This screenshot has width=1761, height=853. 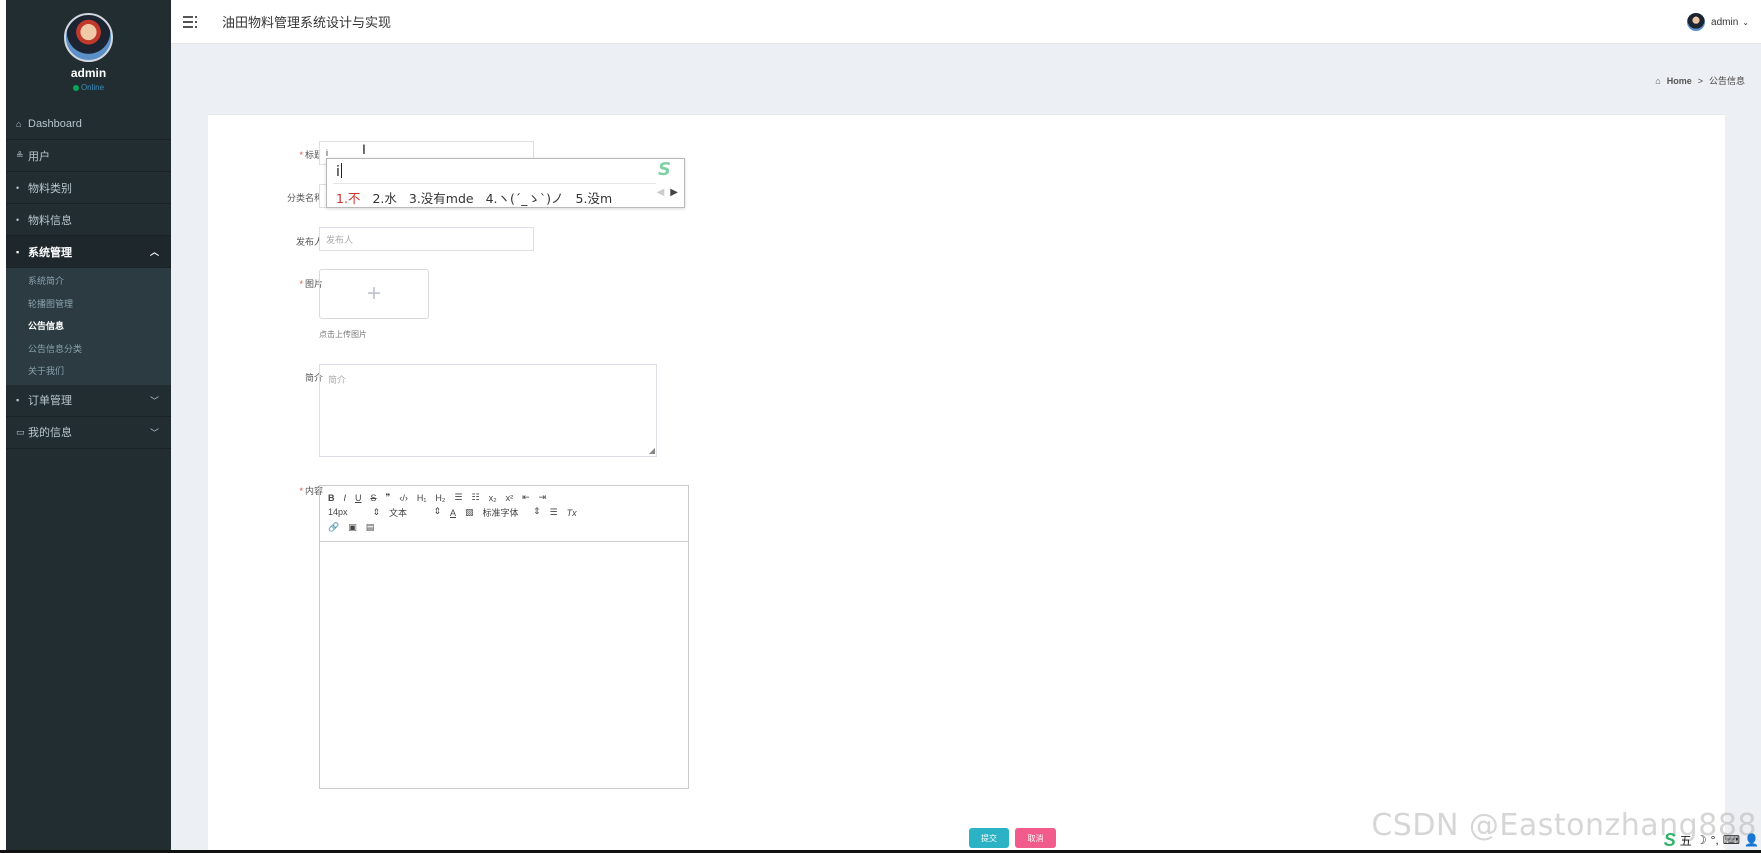 I want to click on user-icon: 👤, so click(x=1751, y=840).